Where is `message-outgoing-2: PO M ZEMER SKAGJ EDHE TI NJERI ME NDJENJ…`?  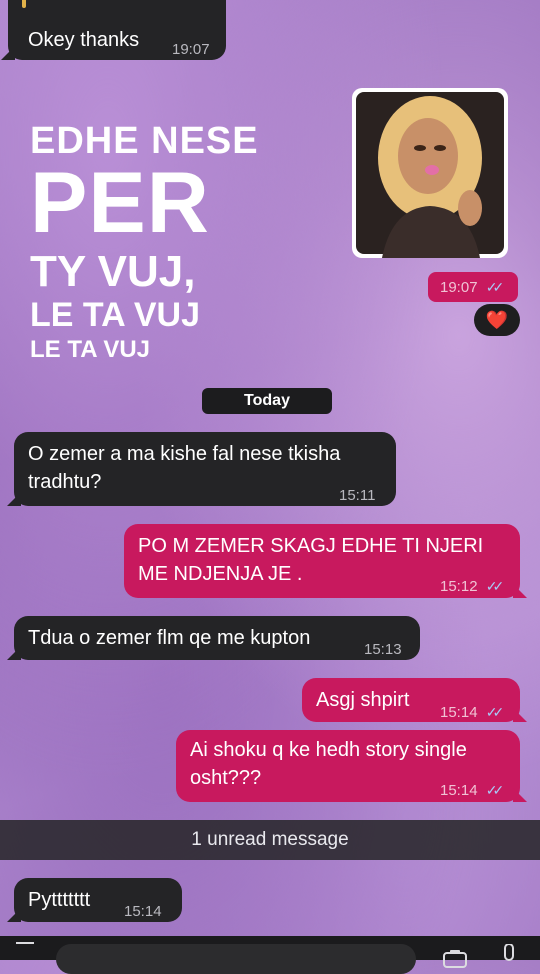 message-outgoing-2: PO M ZEMER SKAGJ EDHE TI NJERI ME NDJENJ… is located at coordinates (322, 561).